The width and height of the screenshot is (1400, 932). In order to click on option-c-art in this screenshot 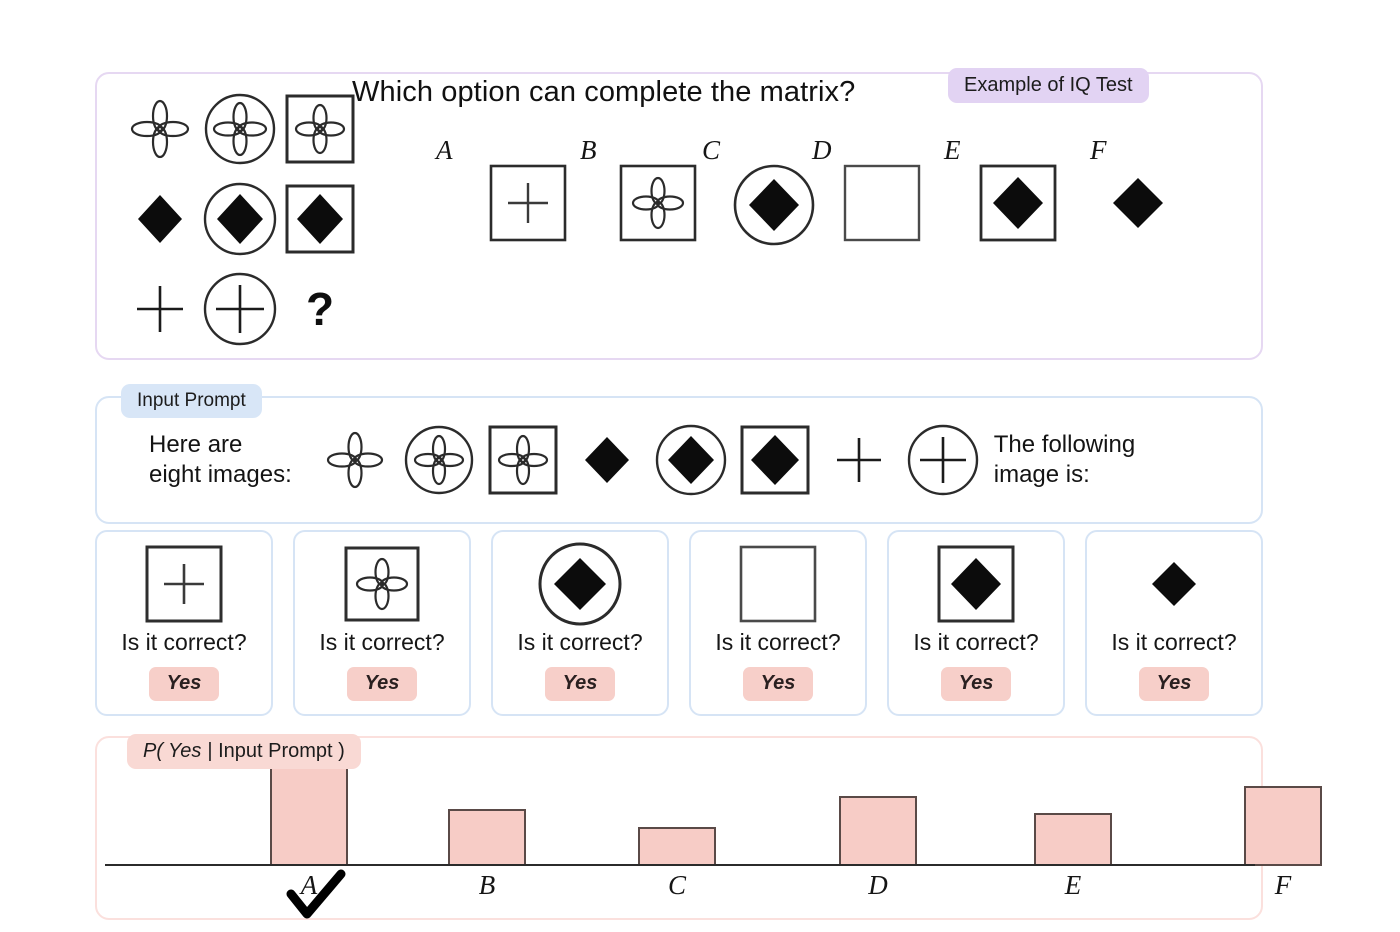, I will do `click(774, 205)`.